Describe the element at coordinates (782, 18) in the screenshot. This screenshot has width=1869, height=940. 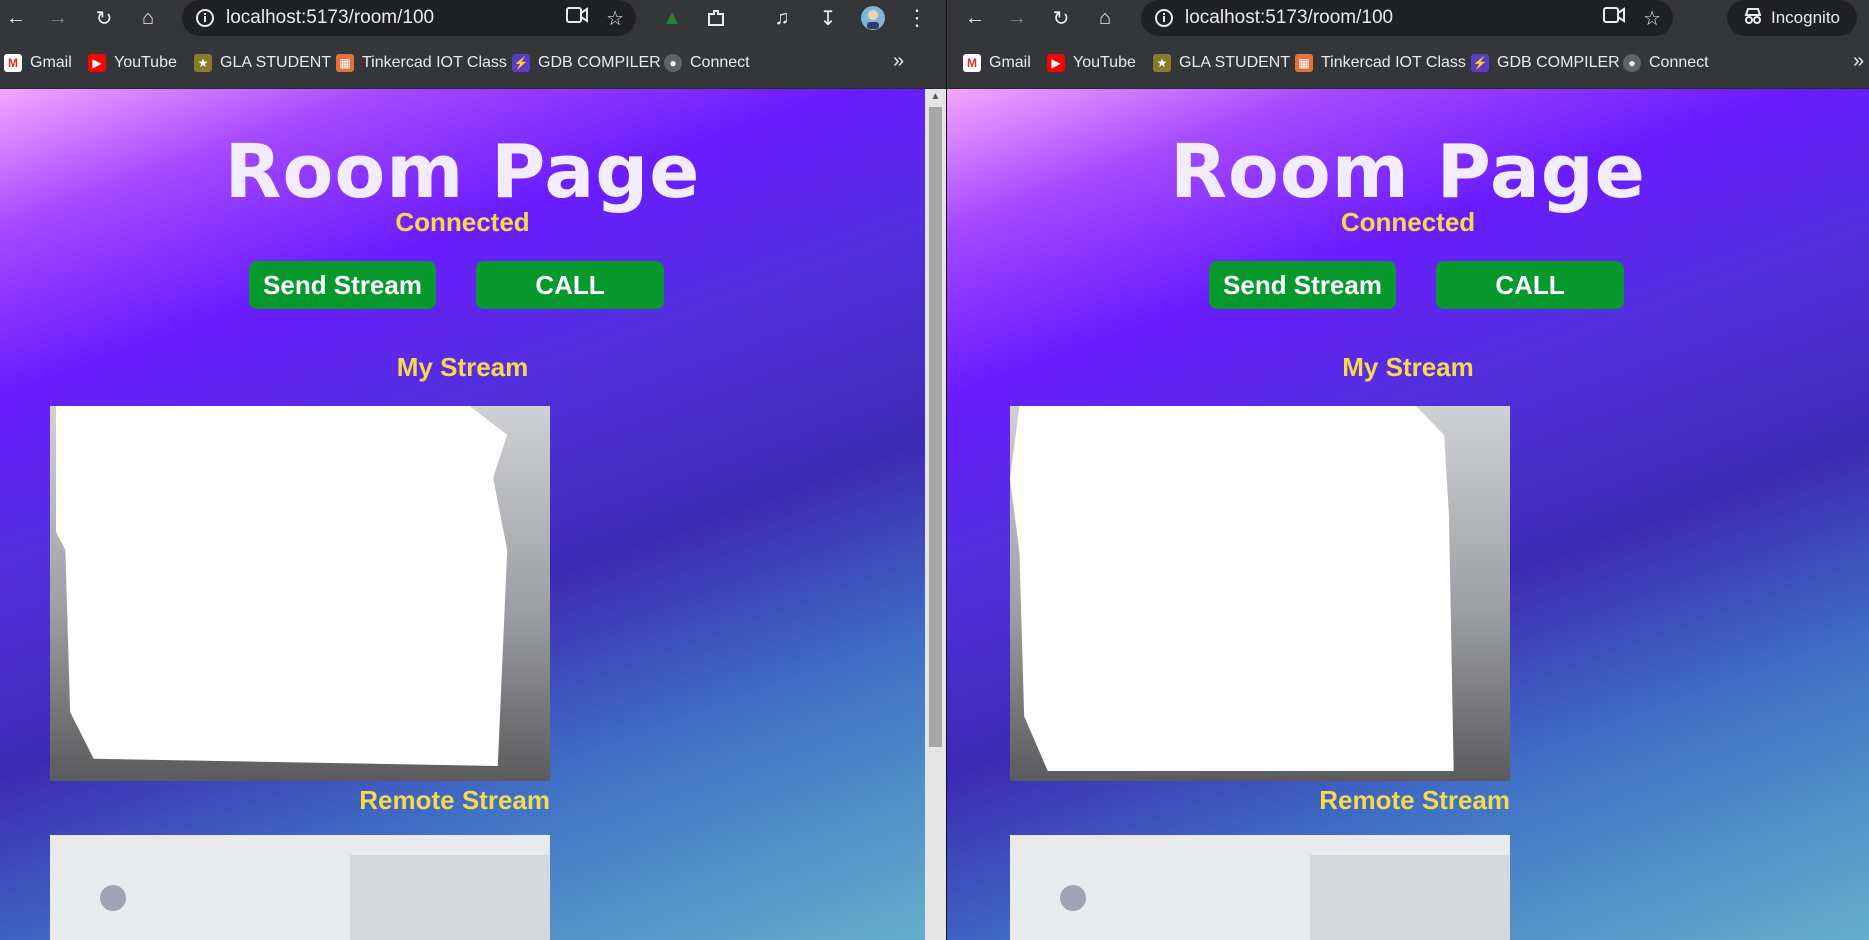
I see `media-icon: ♫` at that location.